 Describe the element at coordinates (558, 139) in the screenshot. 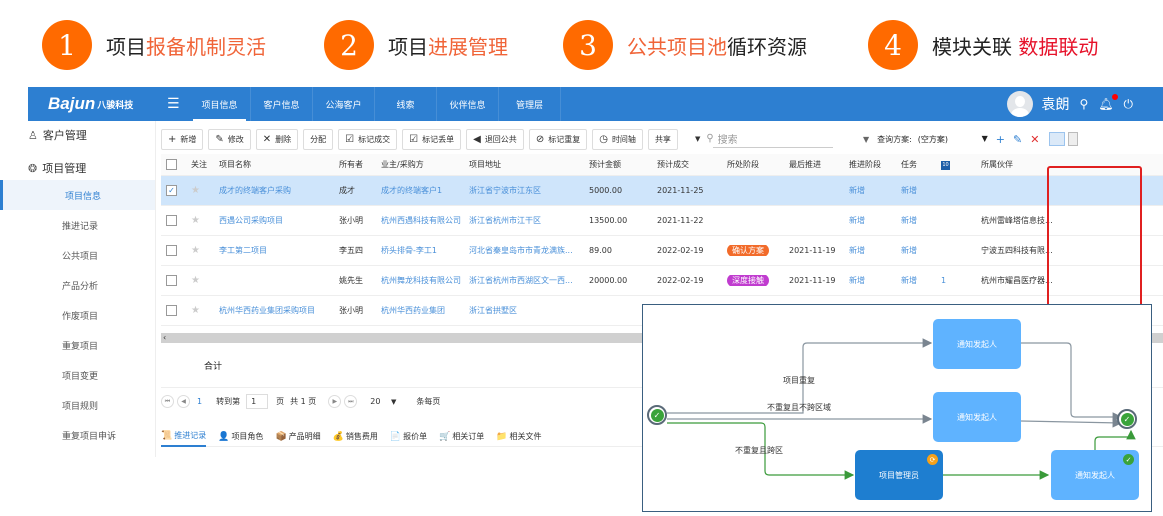

I see `mark-duplicate-button: ⊘ 标记重复` at that location.